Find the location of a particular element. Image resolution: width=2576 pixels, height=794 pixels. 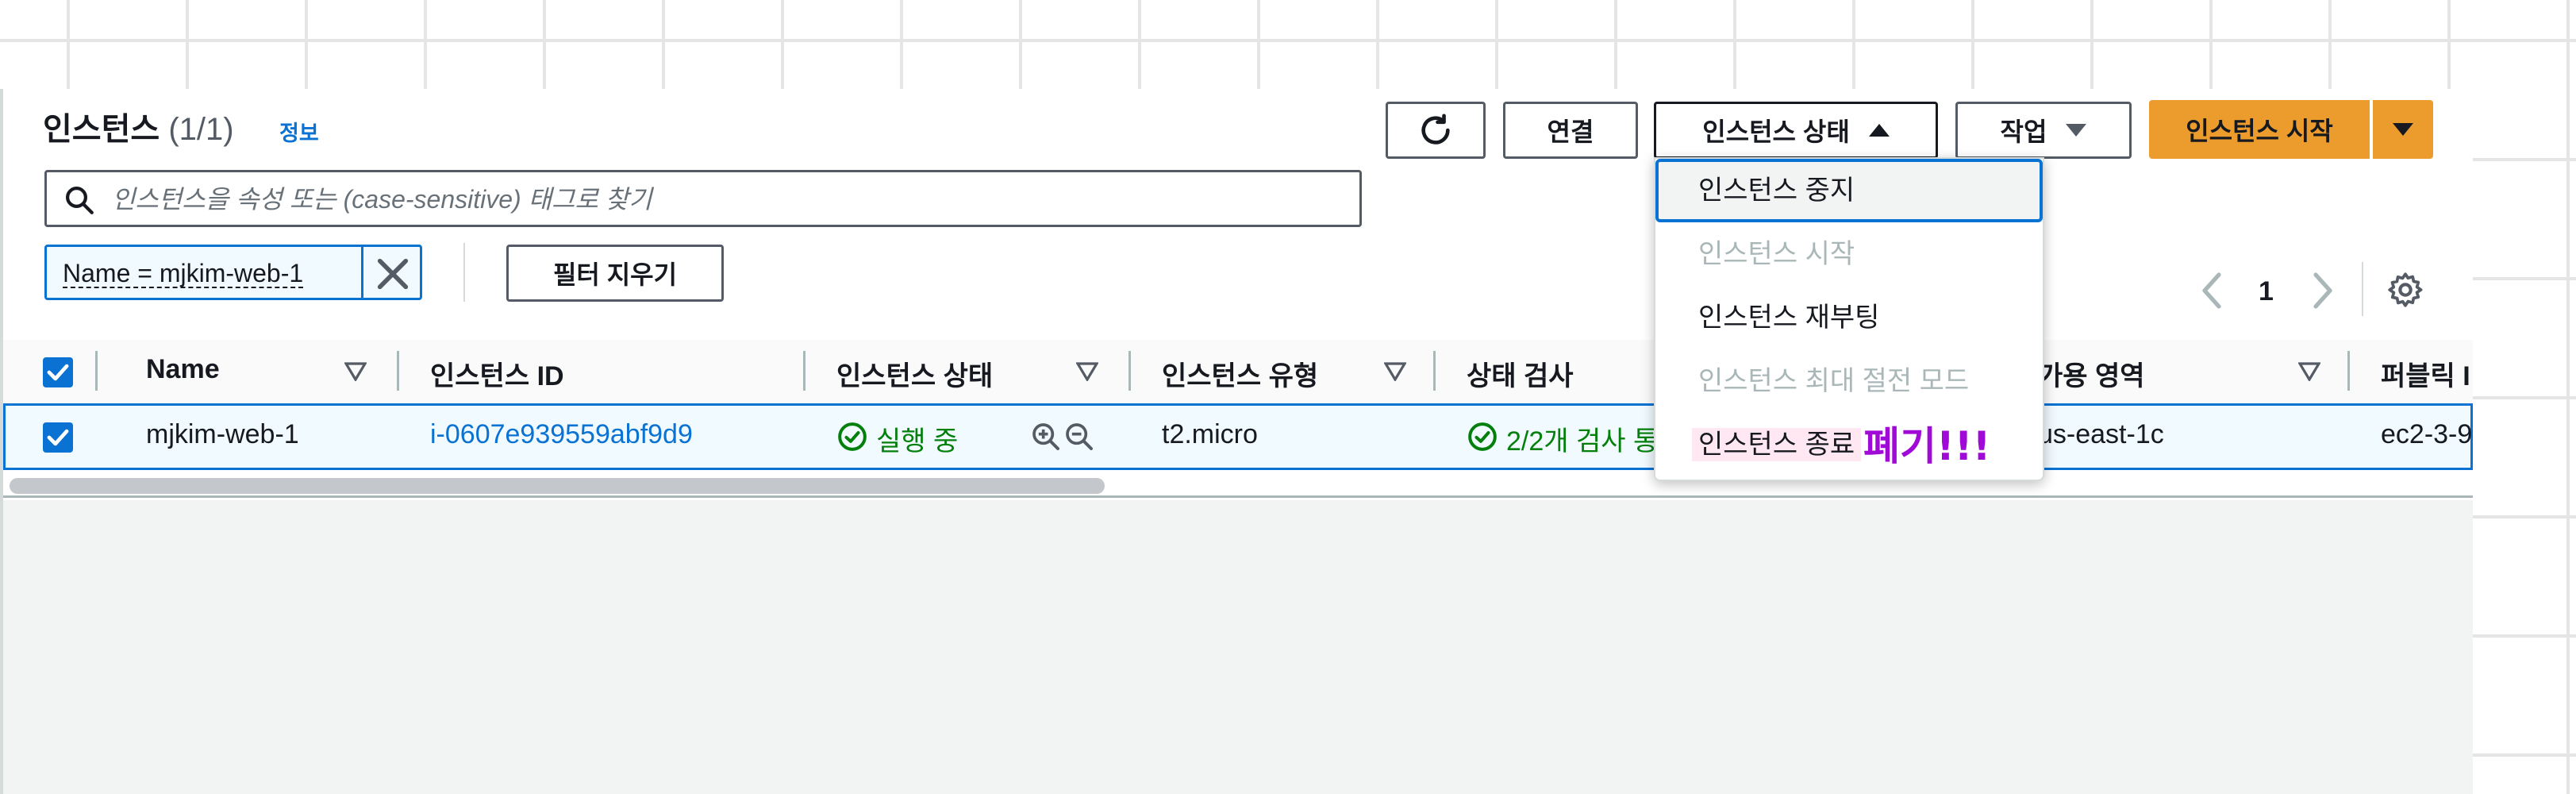

cell-instance-id: i-0607e939559abf9d9 is located at coordinates (561, 434).